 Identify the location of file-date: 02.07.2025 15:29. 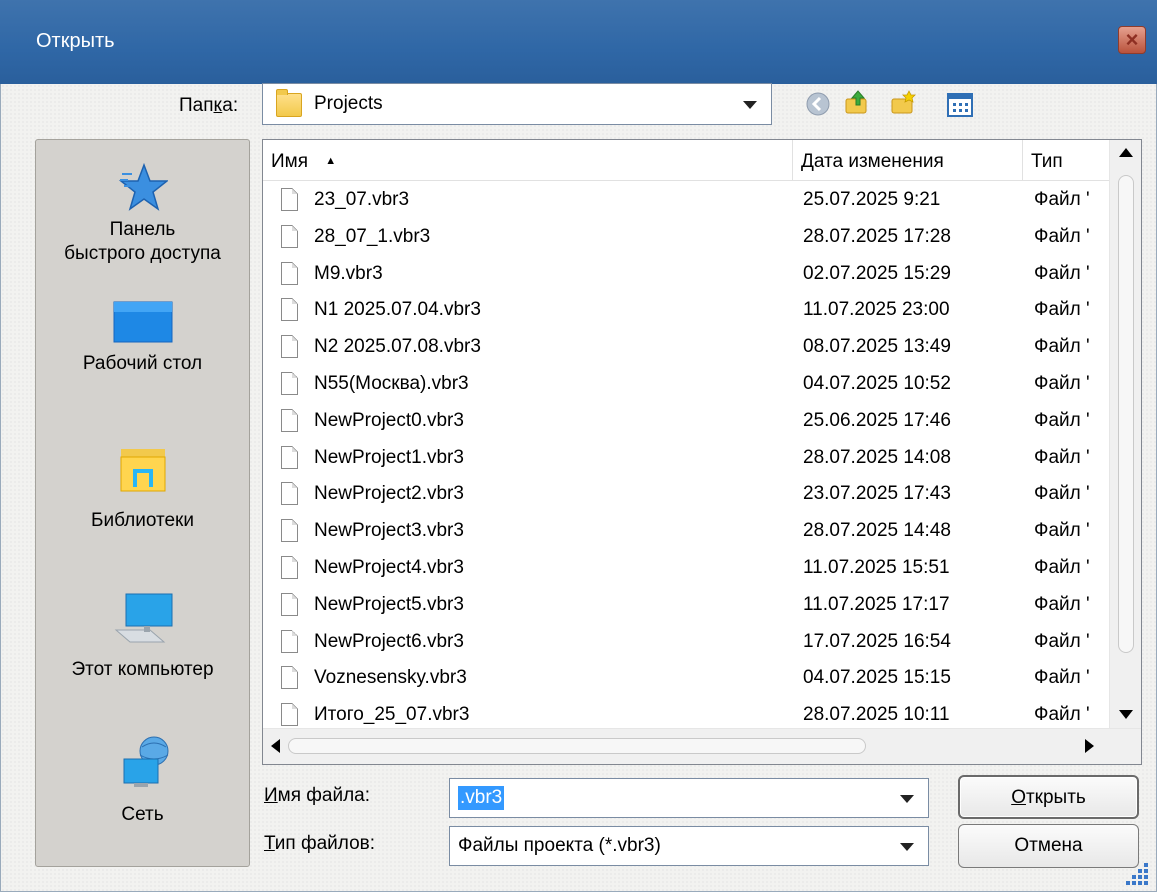
(877, 273).